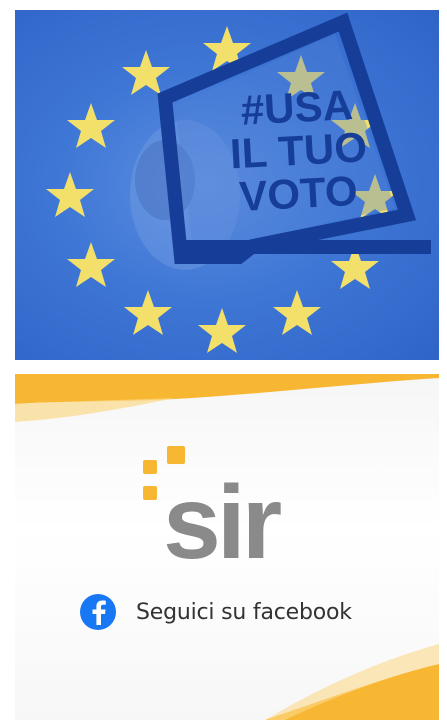 The width and height of the screenshot is (447, 720). I want to click on spacer, so click(223, 367).